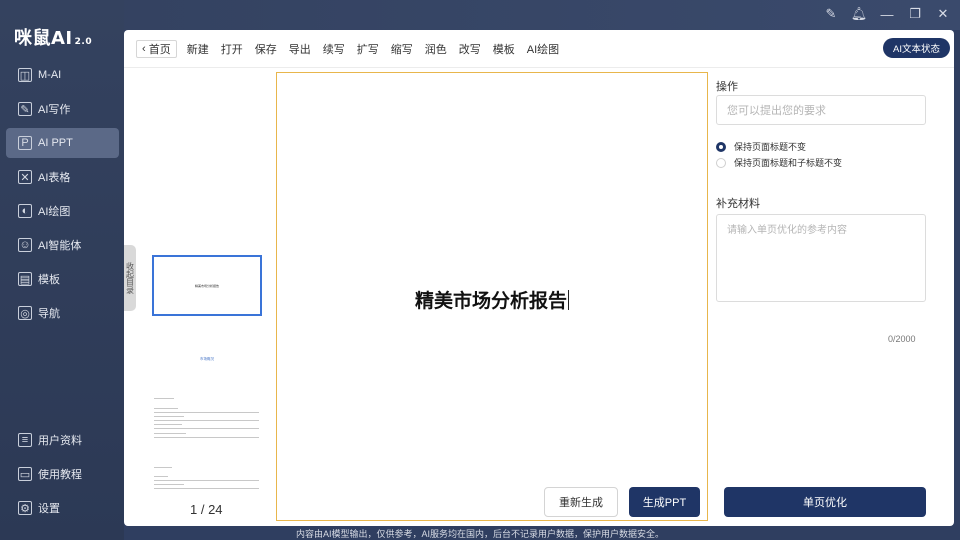  I want to click on robot-icon: ☺, so click(25, 245).